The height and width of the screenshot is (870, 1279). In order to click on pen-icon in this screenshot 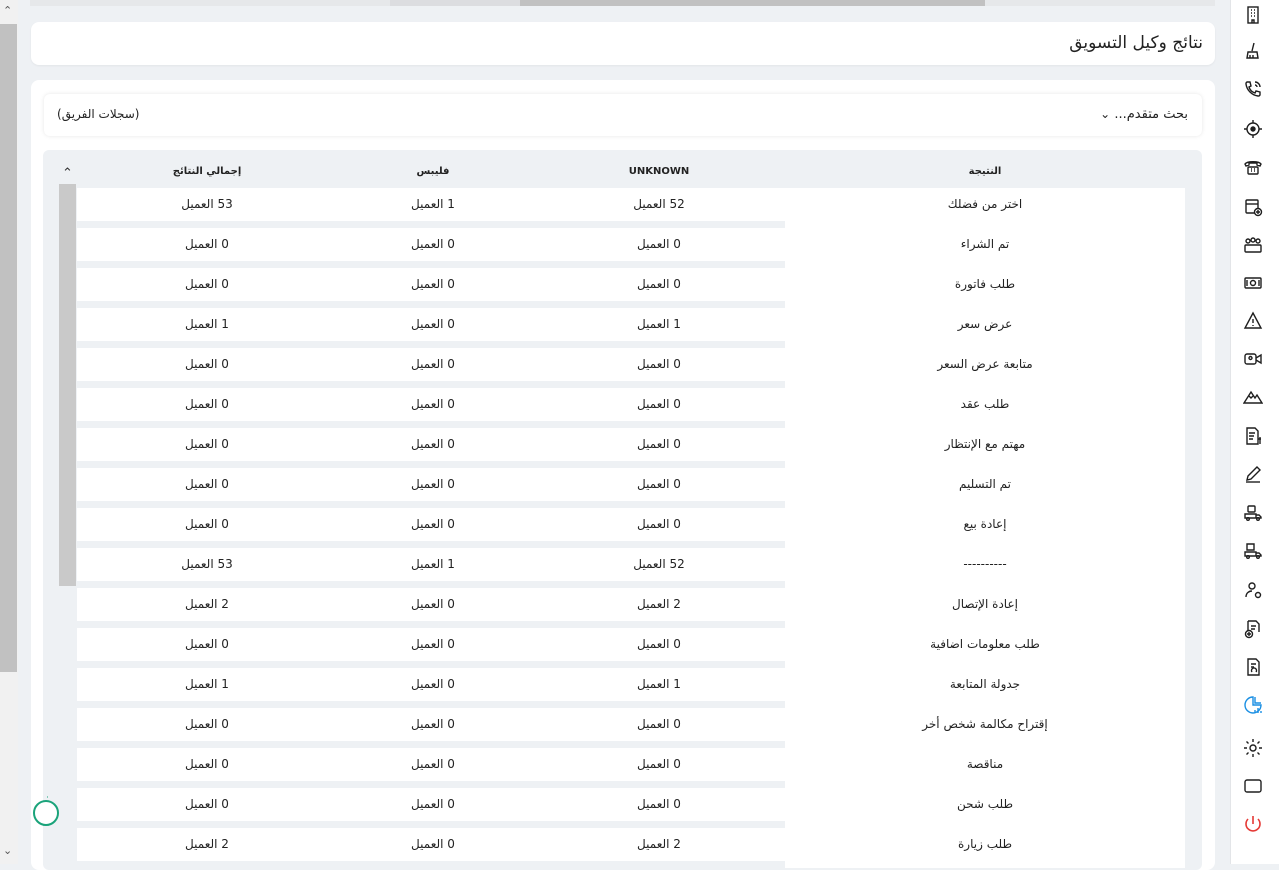, I will do `click(1255, 476)`.